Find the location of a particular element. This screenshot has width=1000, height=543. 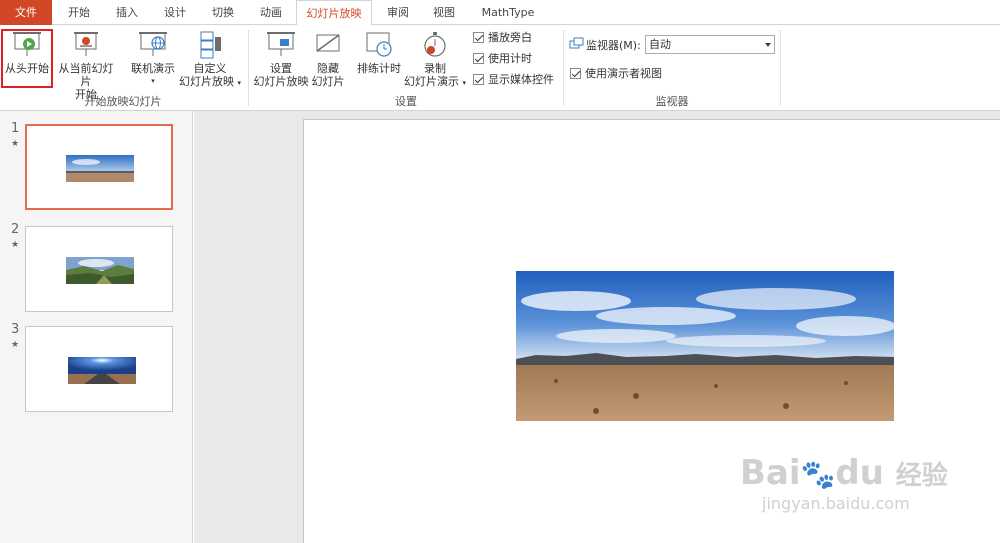

use-timings-checkbox: 使用计时 is located at coordinates (502, 58).